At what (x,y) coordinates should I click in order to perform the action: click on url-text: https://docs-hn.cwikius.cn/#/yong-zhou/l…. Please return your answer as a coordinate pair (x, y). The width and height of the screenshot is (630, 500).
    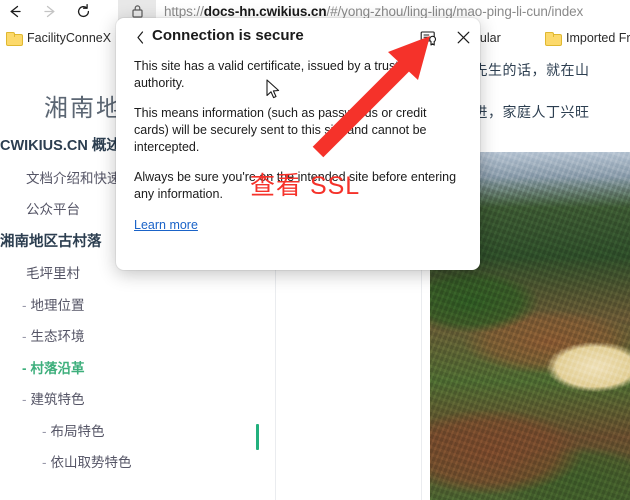
    Looking at the image, I should click on (369, 11).